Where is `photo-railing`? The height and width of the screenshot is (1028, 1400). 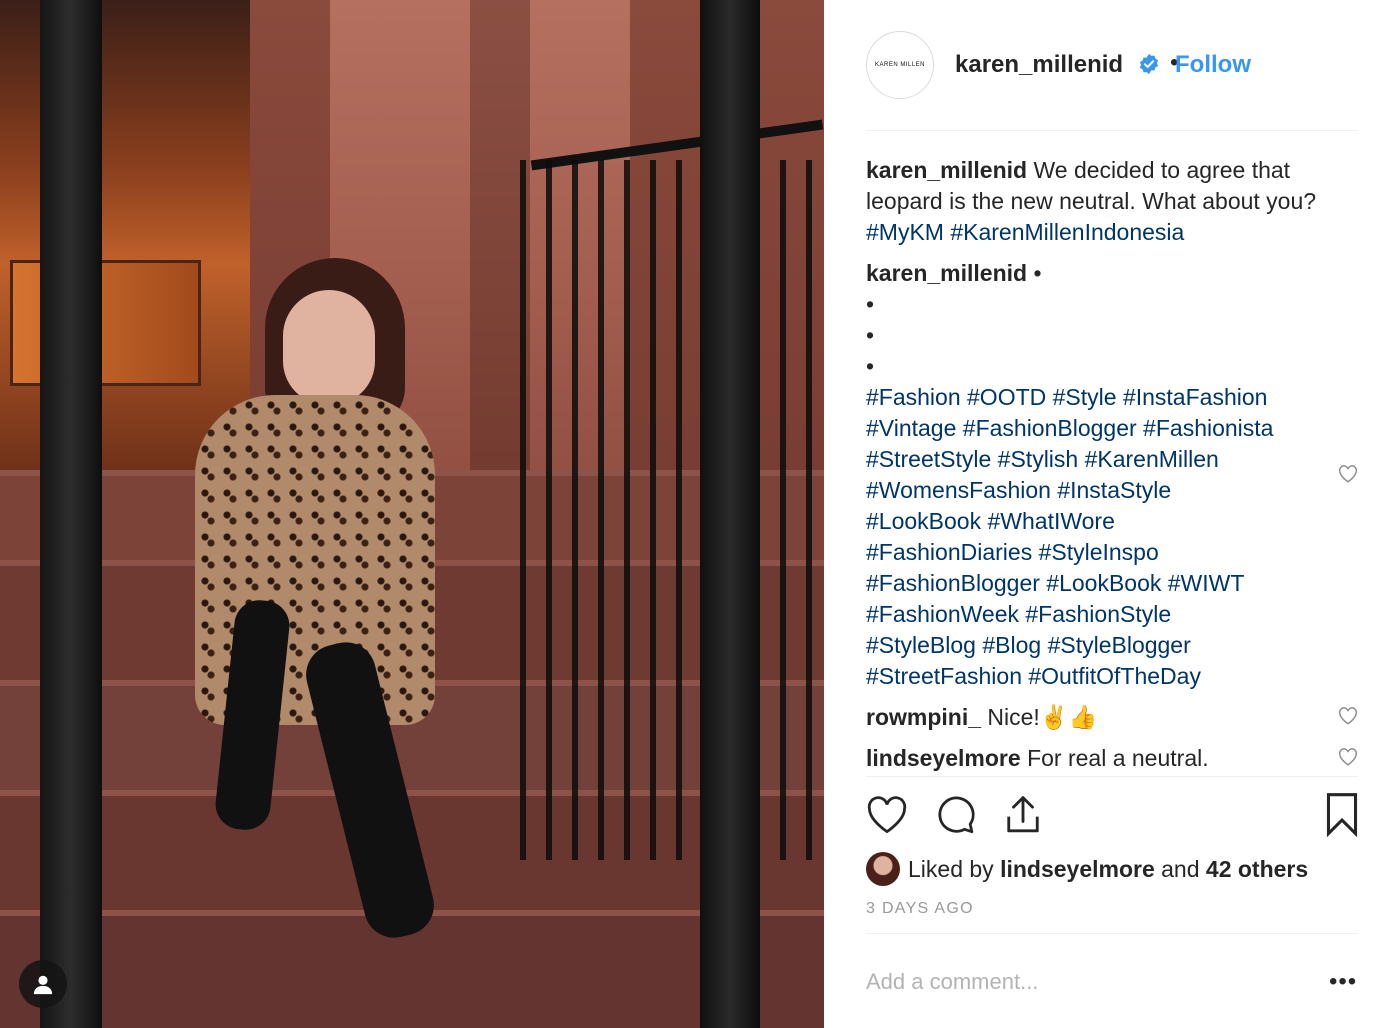
photo-railing is located at coordinates (672, 510).